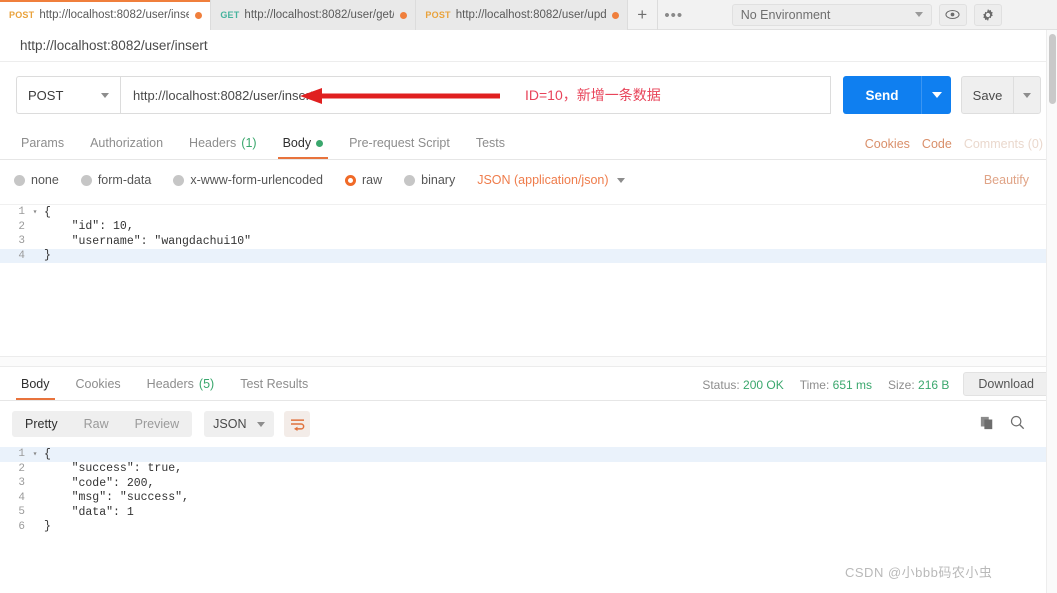 The width and height of the screenshot is (1057, 593). What do you see at coordinates (542, 180) in the screenshot?
I see `content-type-select-label: JSON (application/json)` at bounding box center [542, 180].